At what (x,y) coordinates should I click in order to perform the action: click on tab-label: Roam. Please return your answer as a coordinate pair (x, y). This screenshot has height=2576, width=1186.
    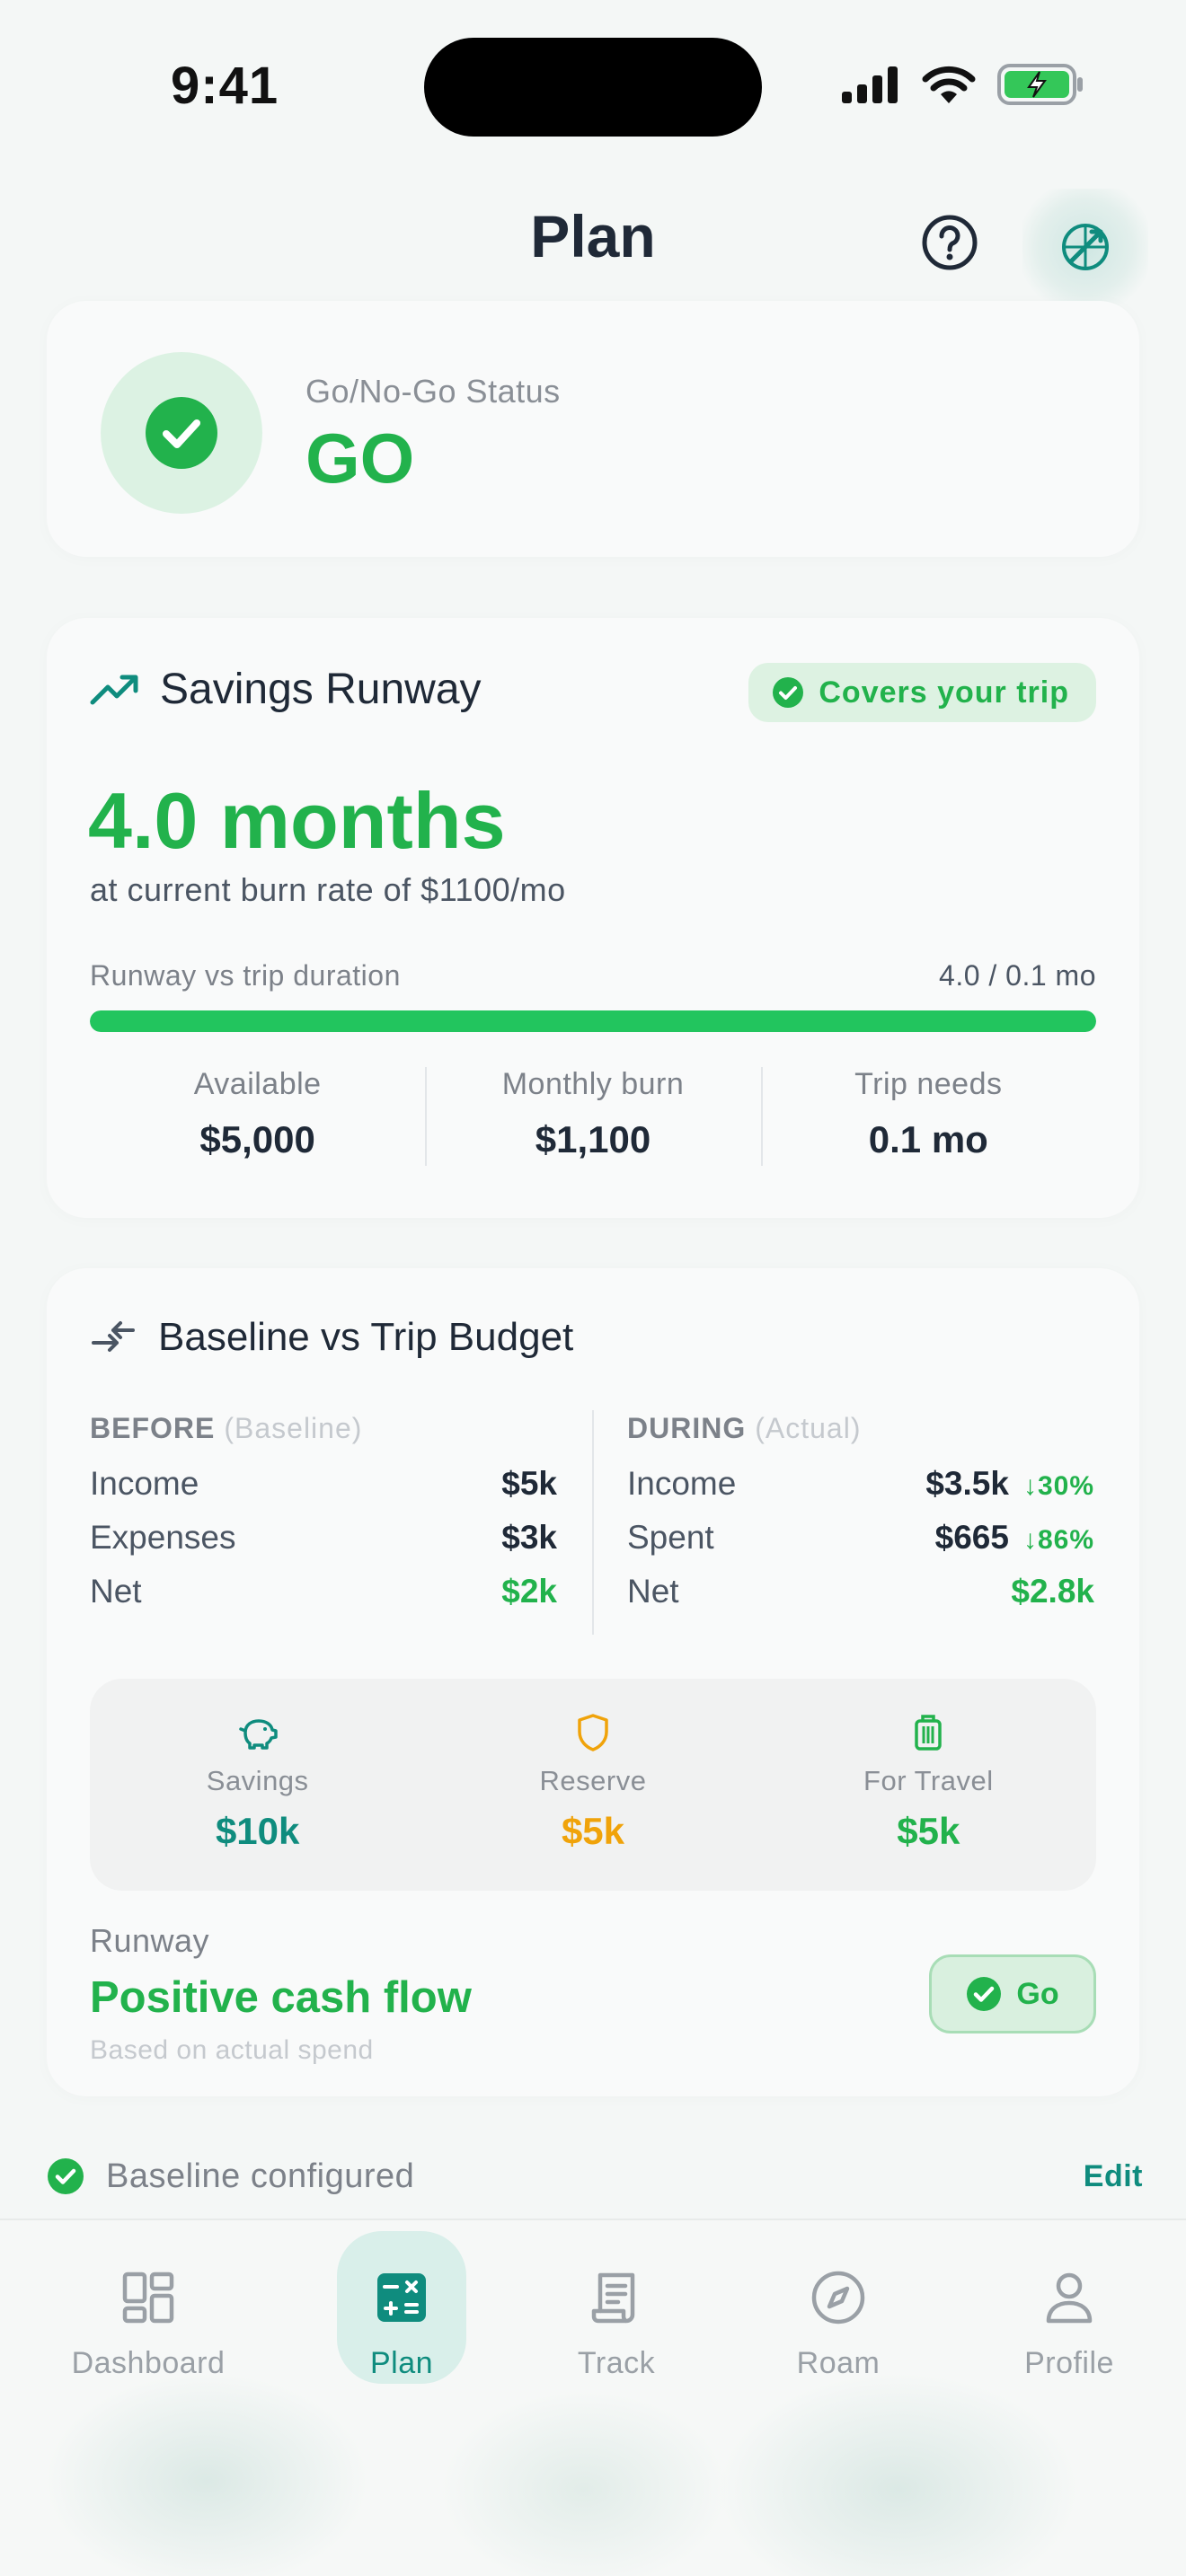
    Looking at the image, I should click on (838, 2363).